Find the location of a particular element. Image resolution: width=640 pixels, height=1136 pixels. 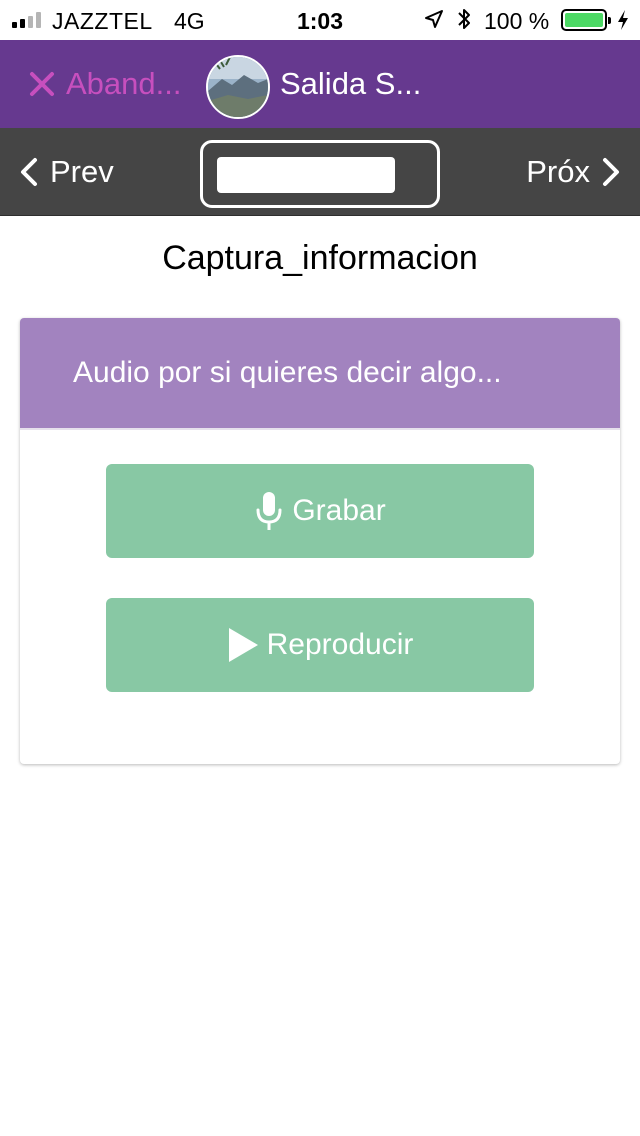

prev-label: Prev is located at coordinates (82, 171).